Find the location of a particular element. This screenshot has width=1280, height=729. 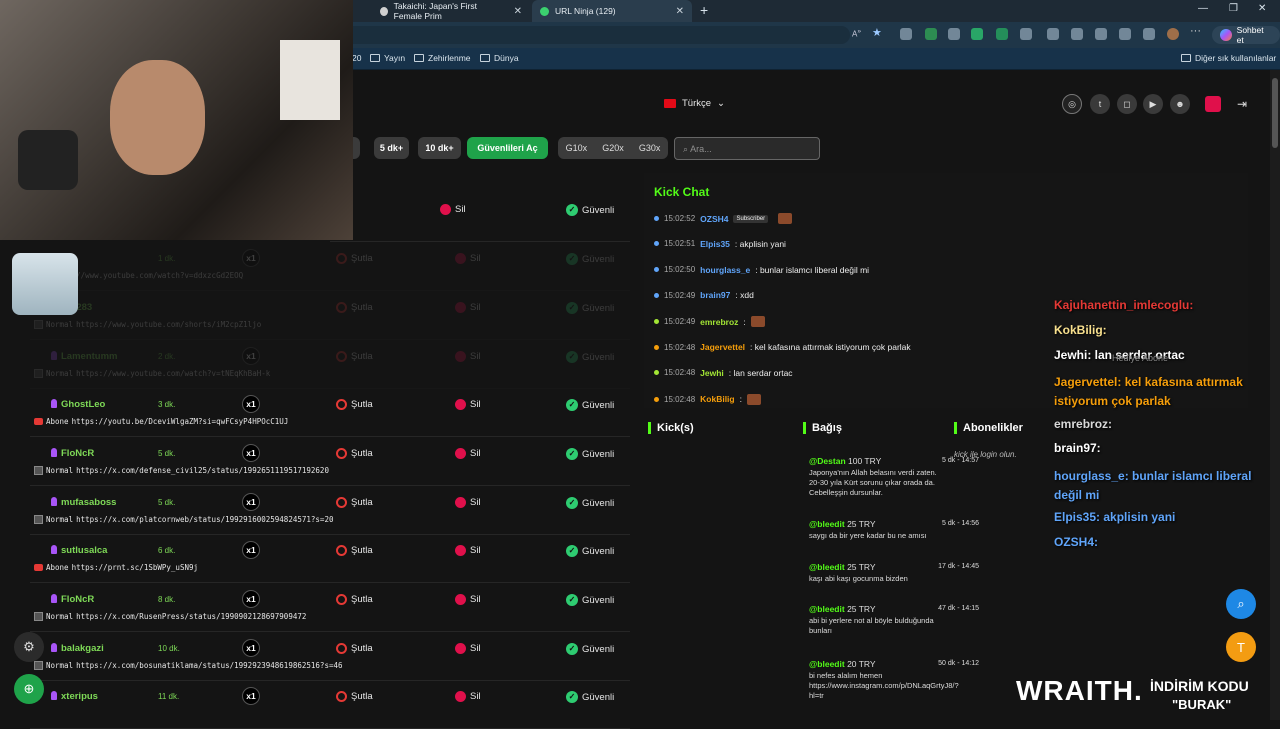

instagram-icon: ◻ is located at coordinates (1127, 104).